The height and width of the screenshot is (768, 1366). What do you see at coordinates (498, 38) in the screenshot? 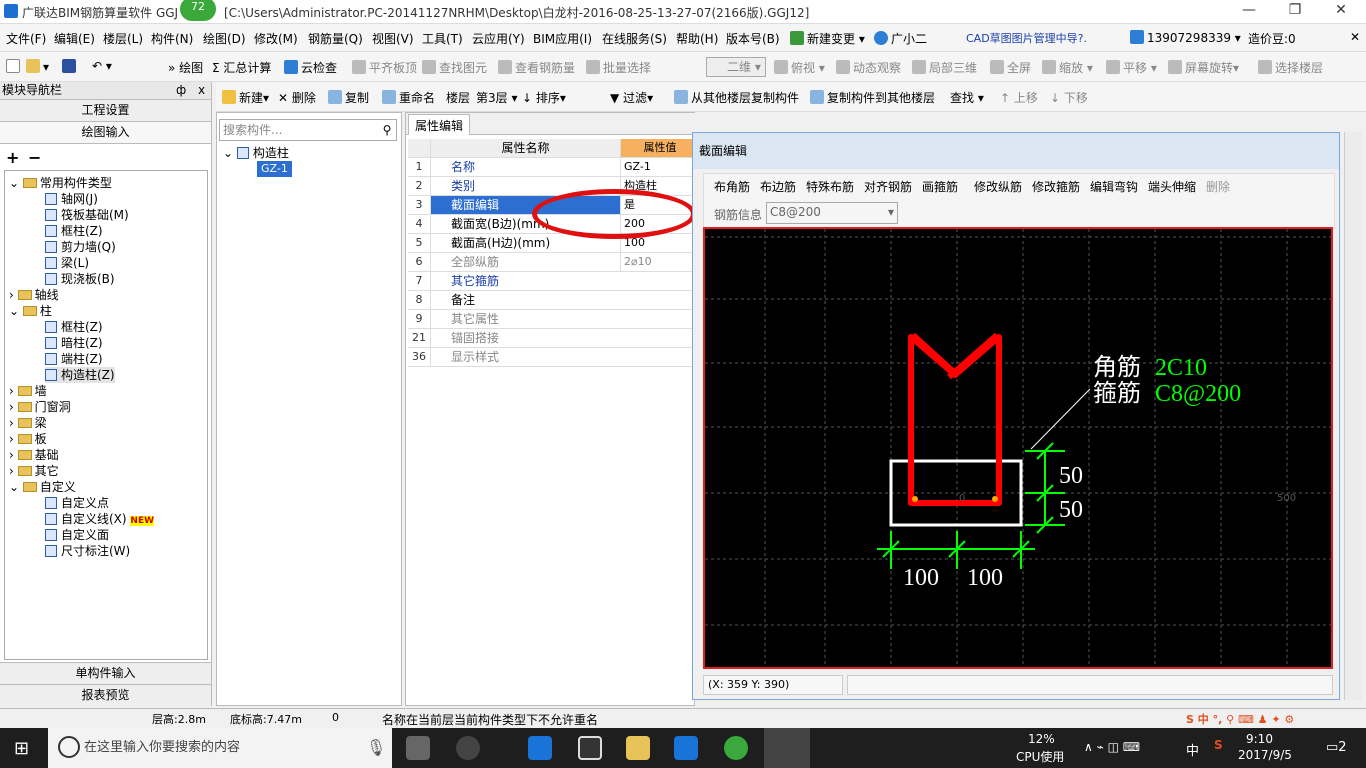
I see `menu-cloud: 云应用(Y)` at bounding box center [498, 38].